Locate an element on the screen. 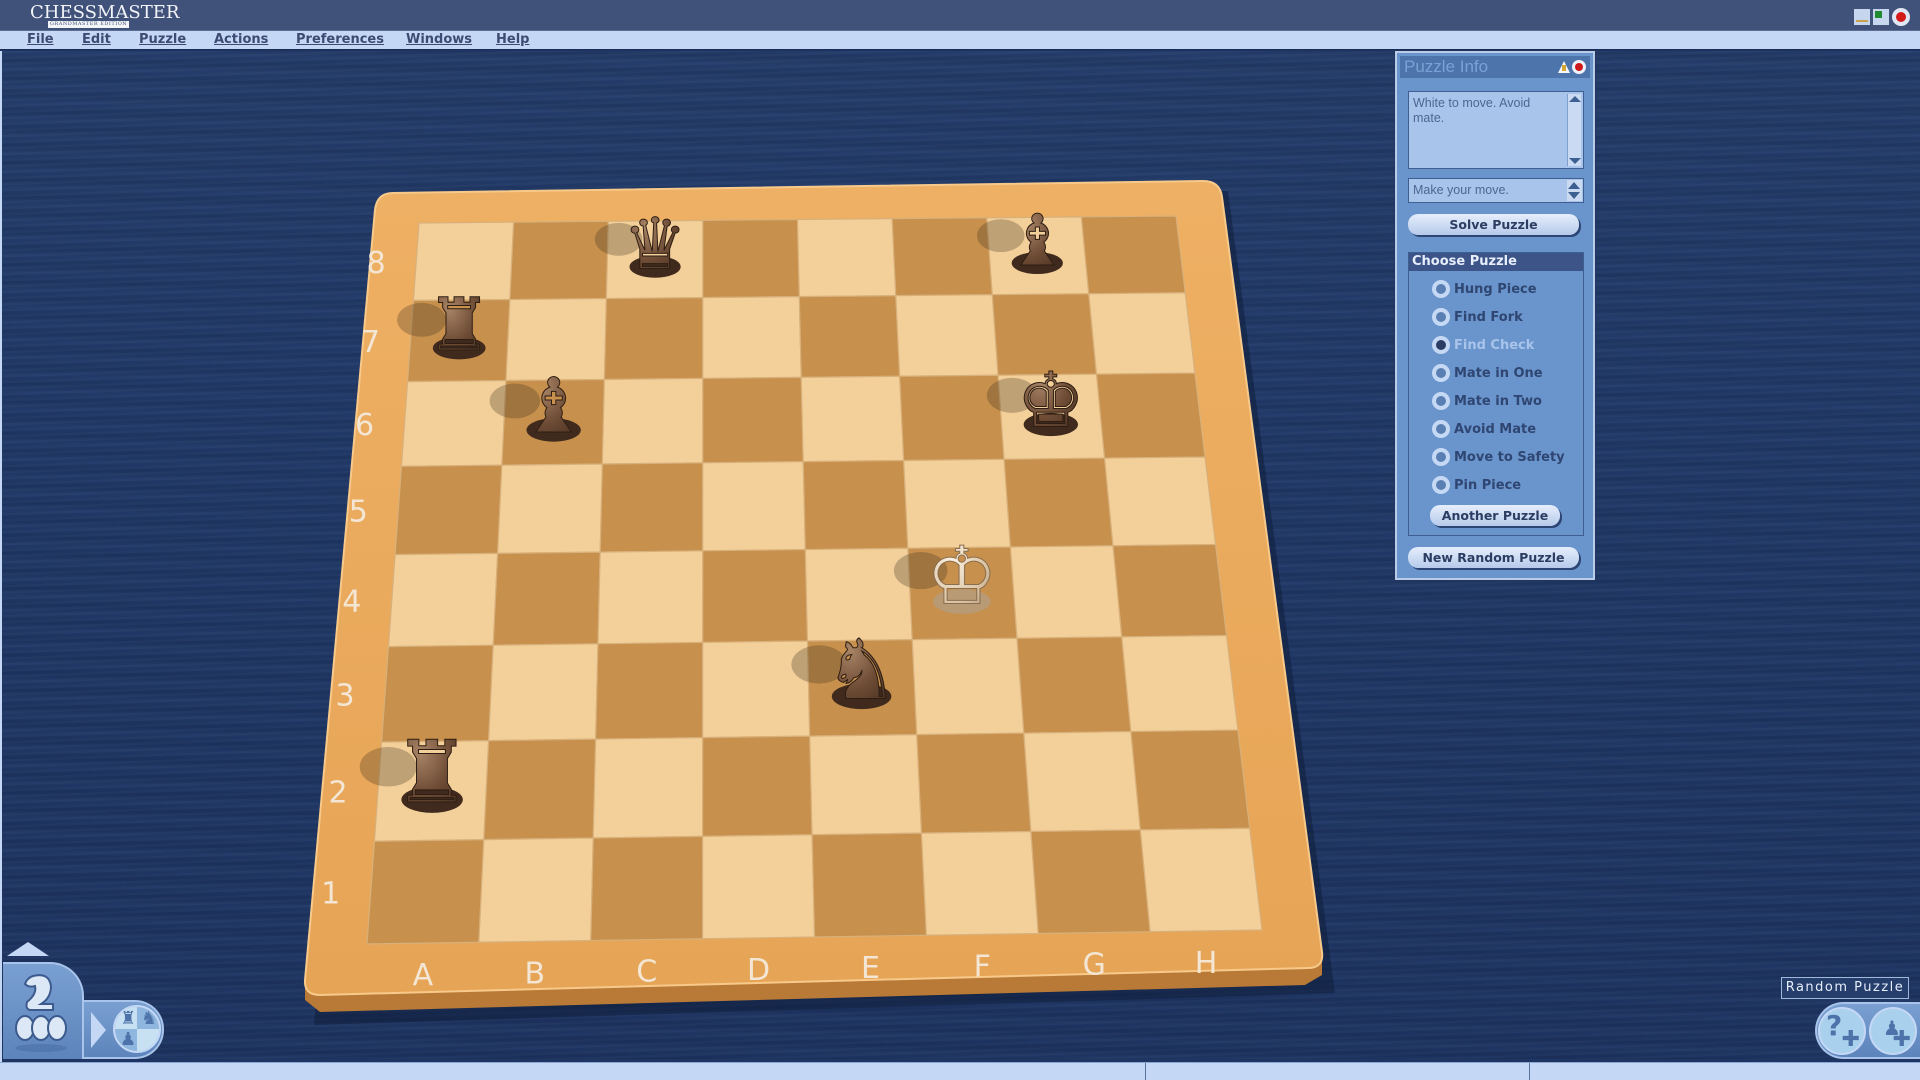  status-segment is located at coordinates (1724, 1071).